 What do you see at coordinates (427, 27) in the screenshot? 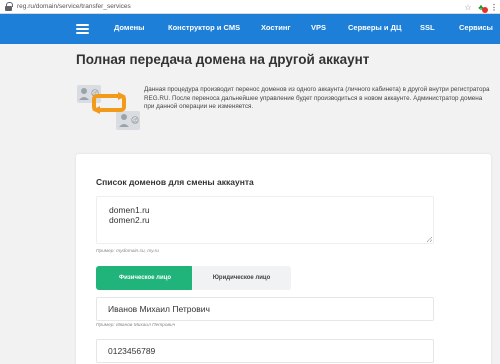
I see `nav-item-ssl: SSL` at bounding box center [427, 27].